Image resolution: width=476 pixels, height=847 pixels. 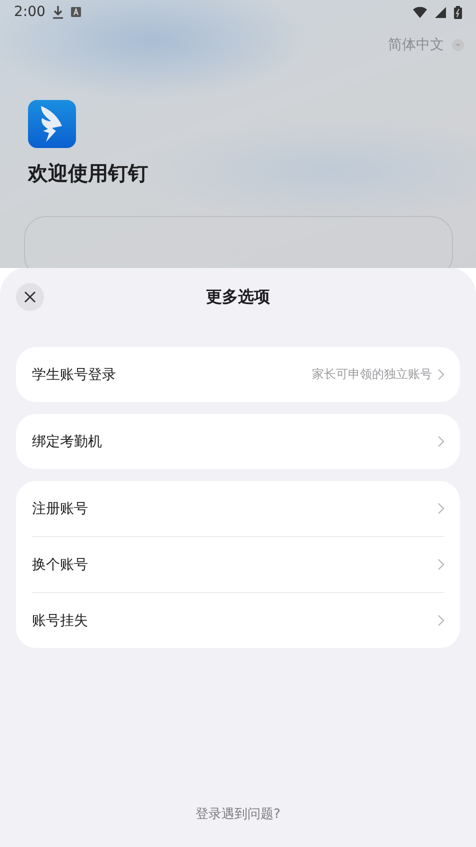 What do you see at coordinates (76, 12) in the screenshot?
I see `keyboard-app-icon` at bounding box center [76, 12].